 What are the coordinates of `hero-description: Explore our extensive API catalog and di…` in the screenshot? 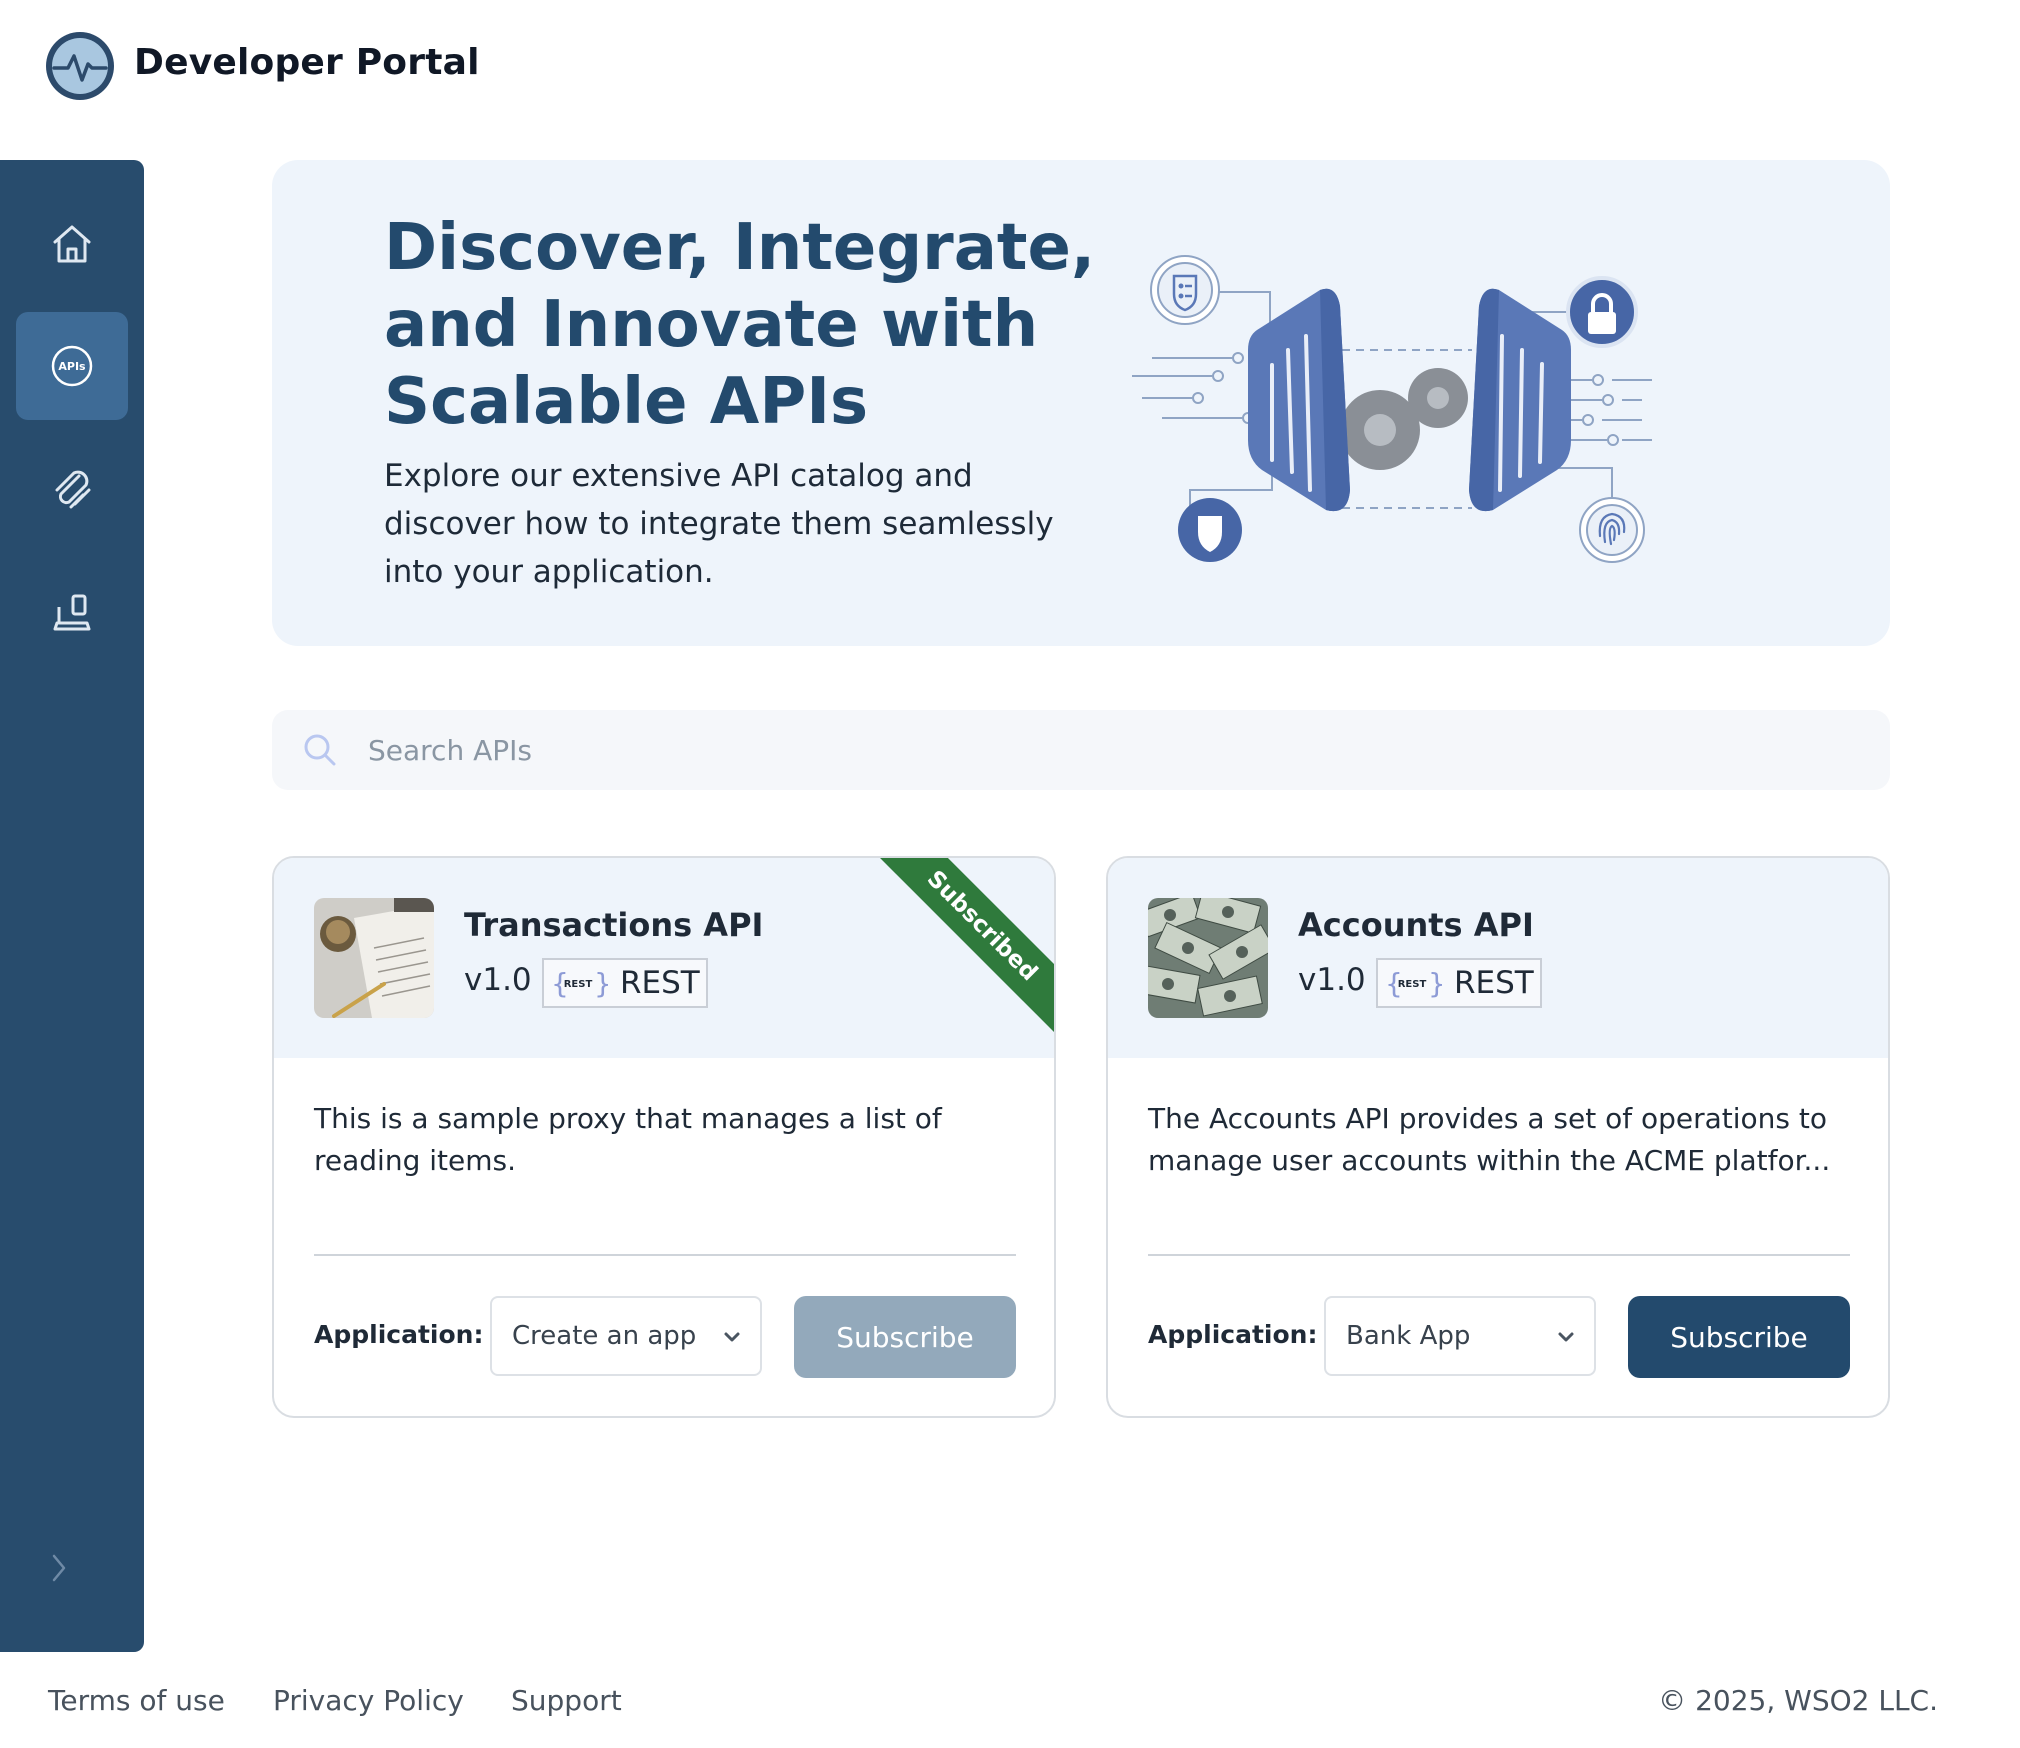 It's located at (719, 524).